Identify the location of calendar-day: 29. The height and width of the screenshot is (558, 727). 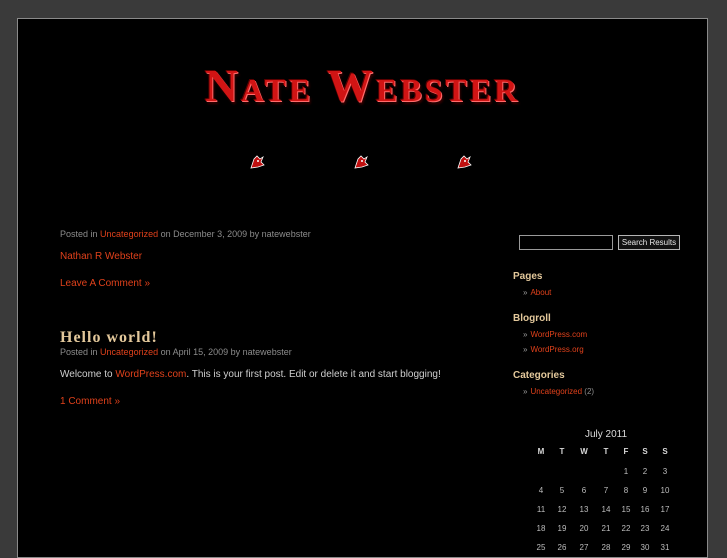
(626, 547).